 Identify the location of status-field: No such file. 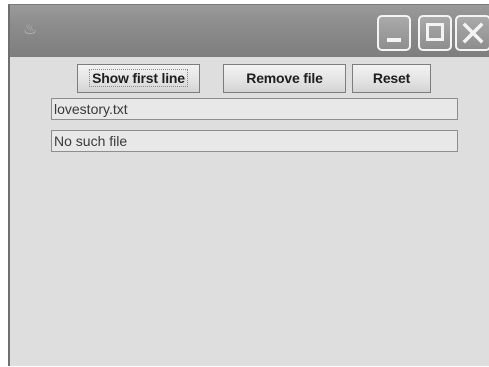
(254, 141).